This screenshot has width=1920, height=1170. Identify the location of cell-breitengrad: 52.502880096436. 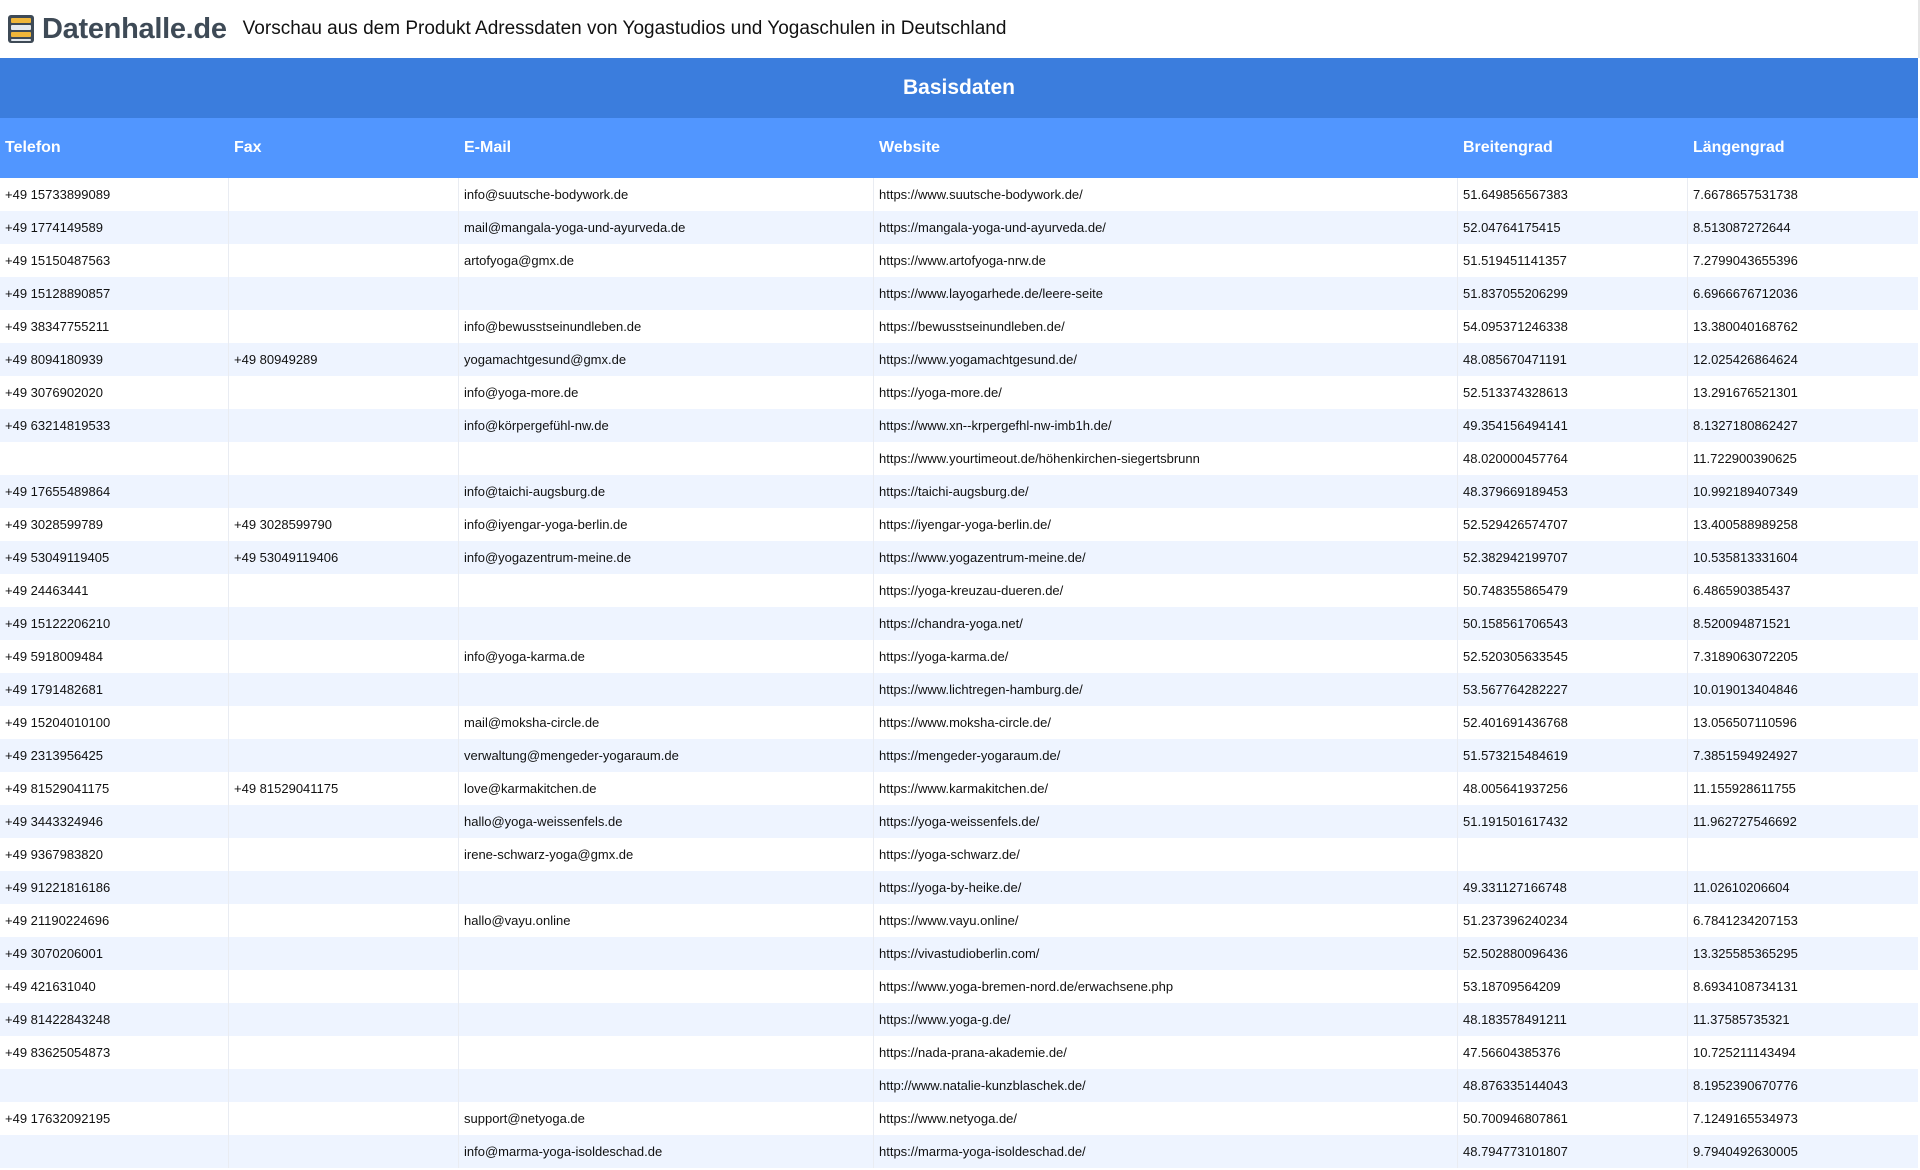
(1573, 953).